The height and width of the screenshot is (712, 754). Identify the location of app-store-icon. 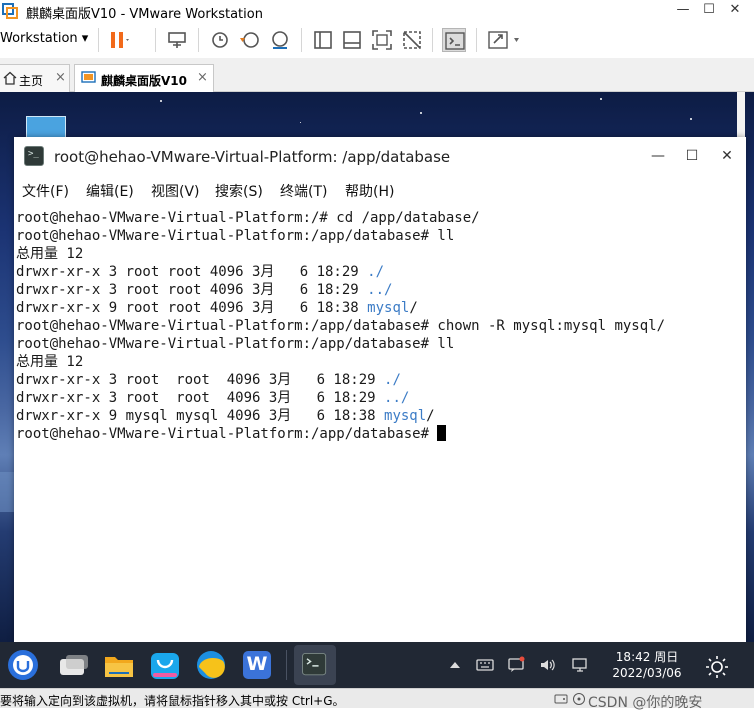
(165, 666).